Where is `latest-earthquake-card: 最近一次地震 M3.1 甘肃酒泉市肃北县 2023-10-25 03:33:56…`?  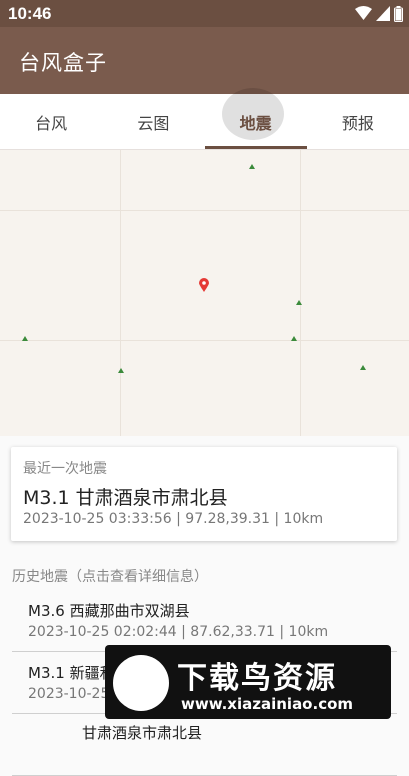 latest-earthquake-card: 最近一次地震 M3.1 甘肃酒泉市肃北县 2023-10-25 03:33:56… is located at coordinates (204, 494).